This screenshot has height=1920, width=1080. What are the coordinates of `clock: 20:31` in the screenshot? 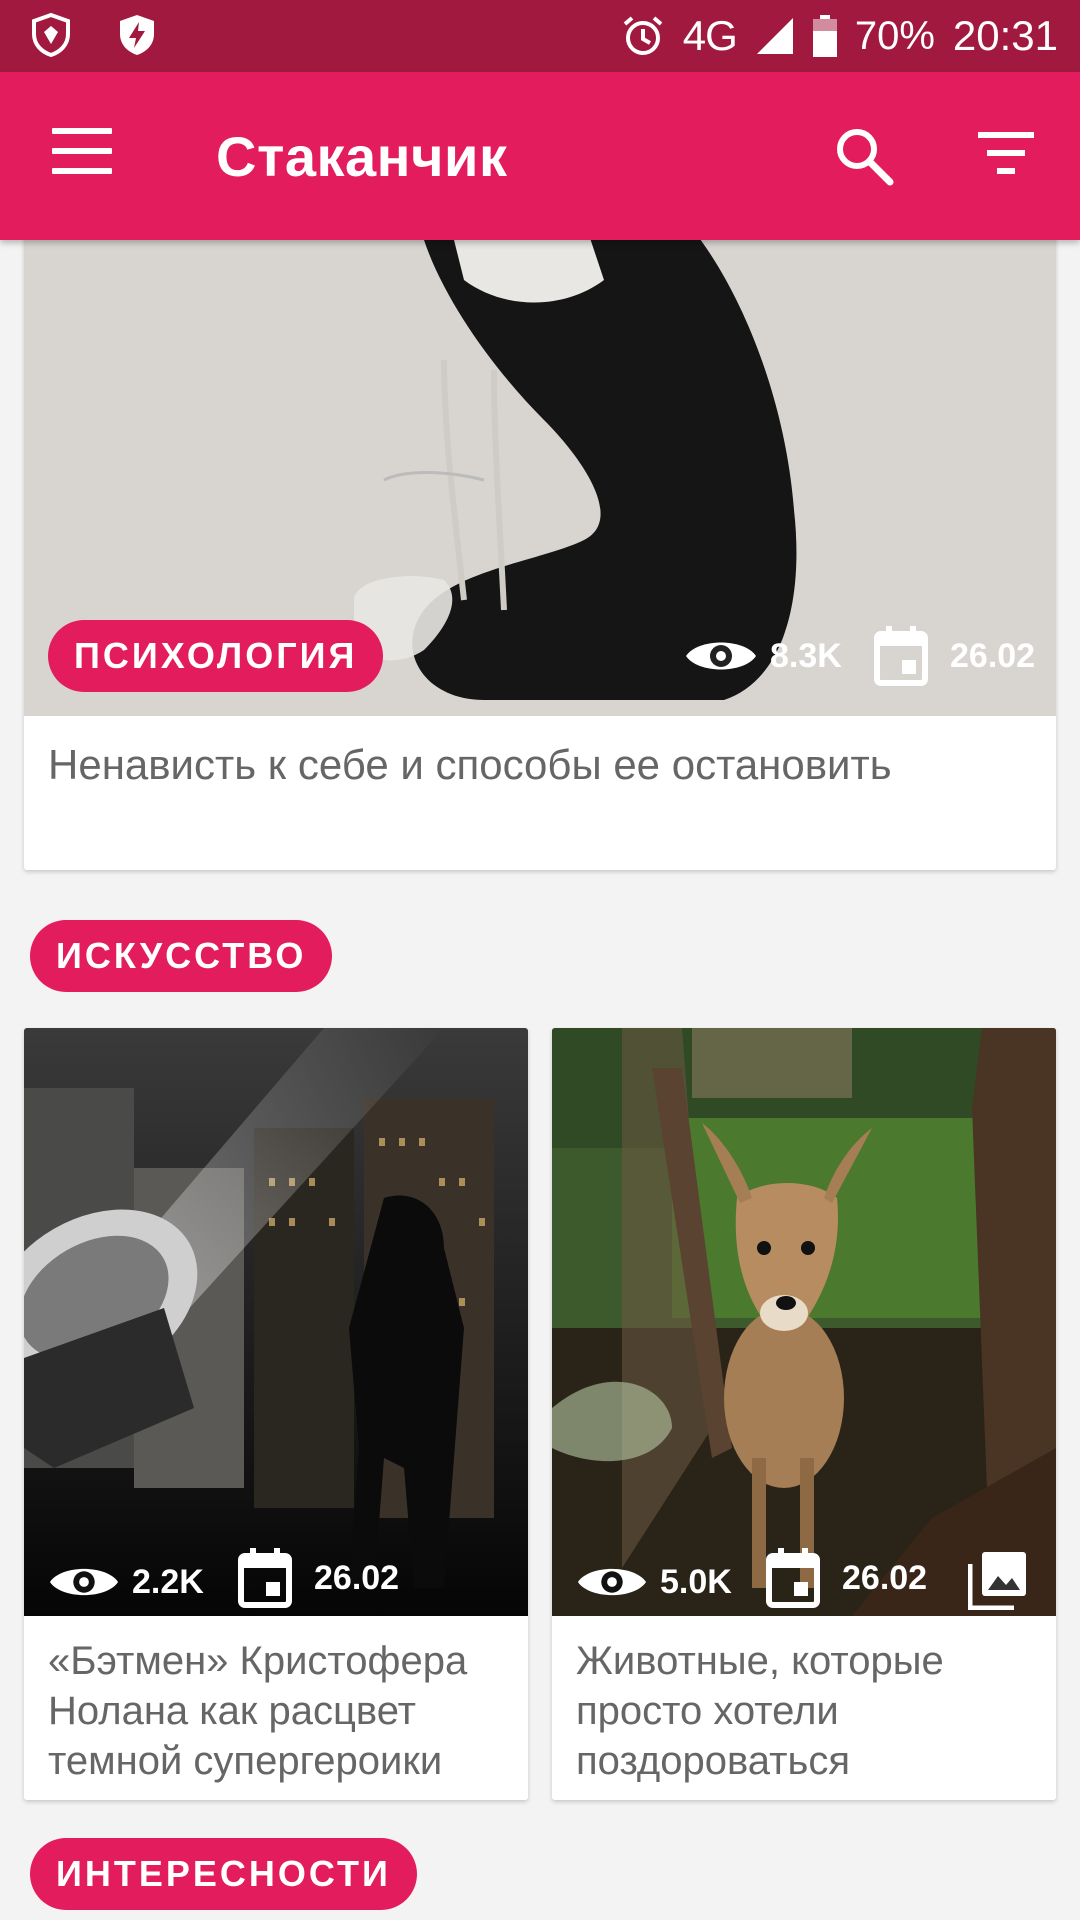 It's located at (1005, 35).